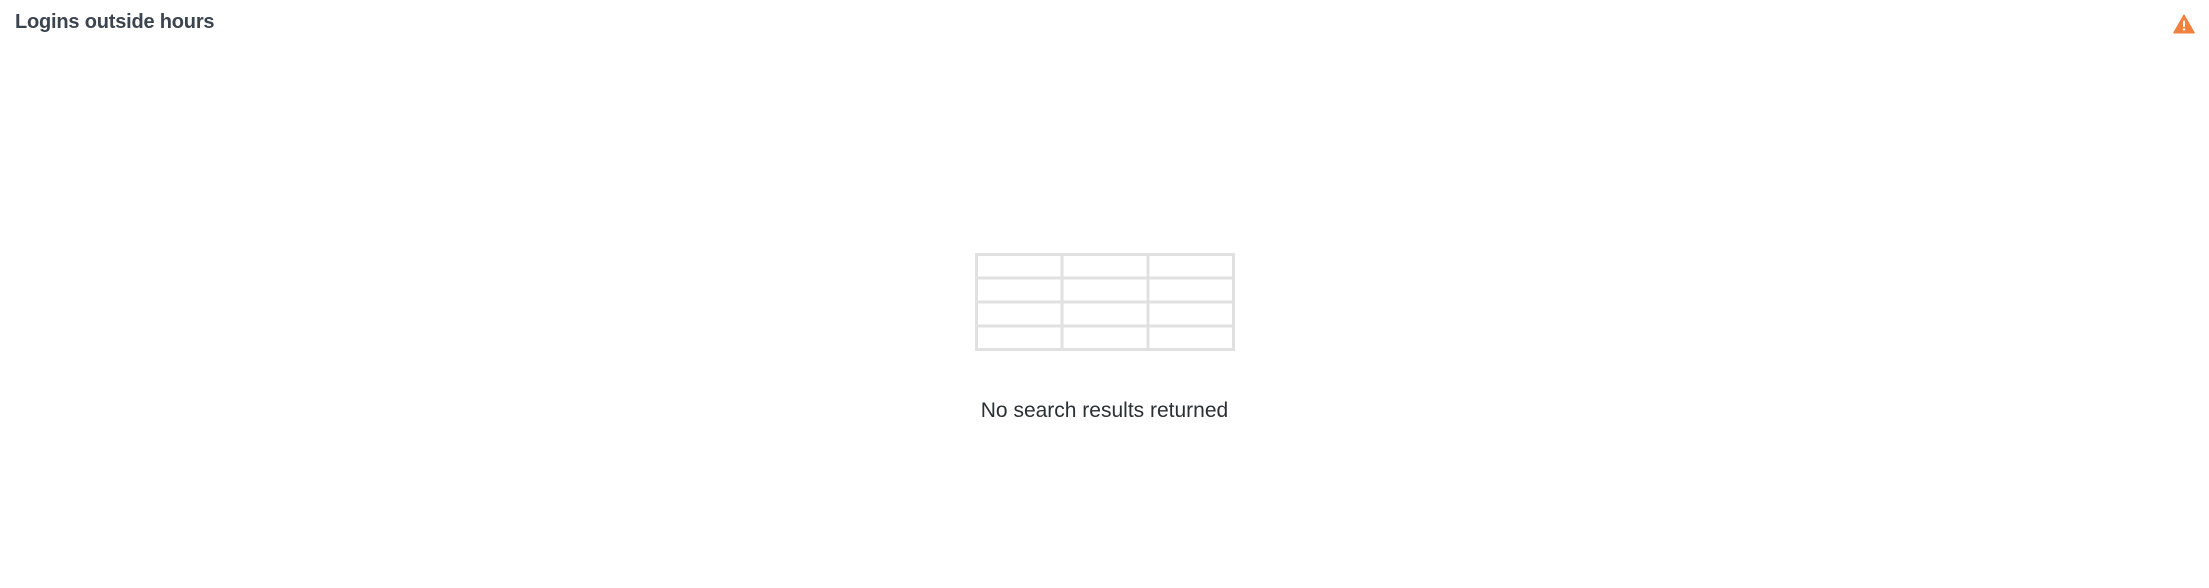 The image size is (2209, 588). Describe the element at coordinates (1104, 410) in the screenshot. I see `empty-results-message: No search results returned` at that location.